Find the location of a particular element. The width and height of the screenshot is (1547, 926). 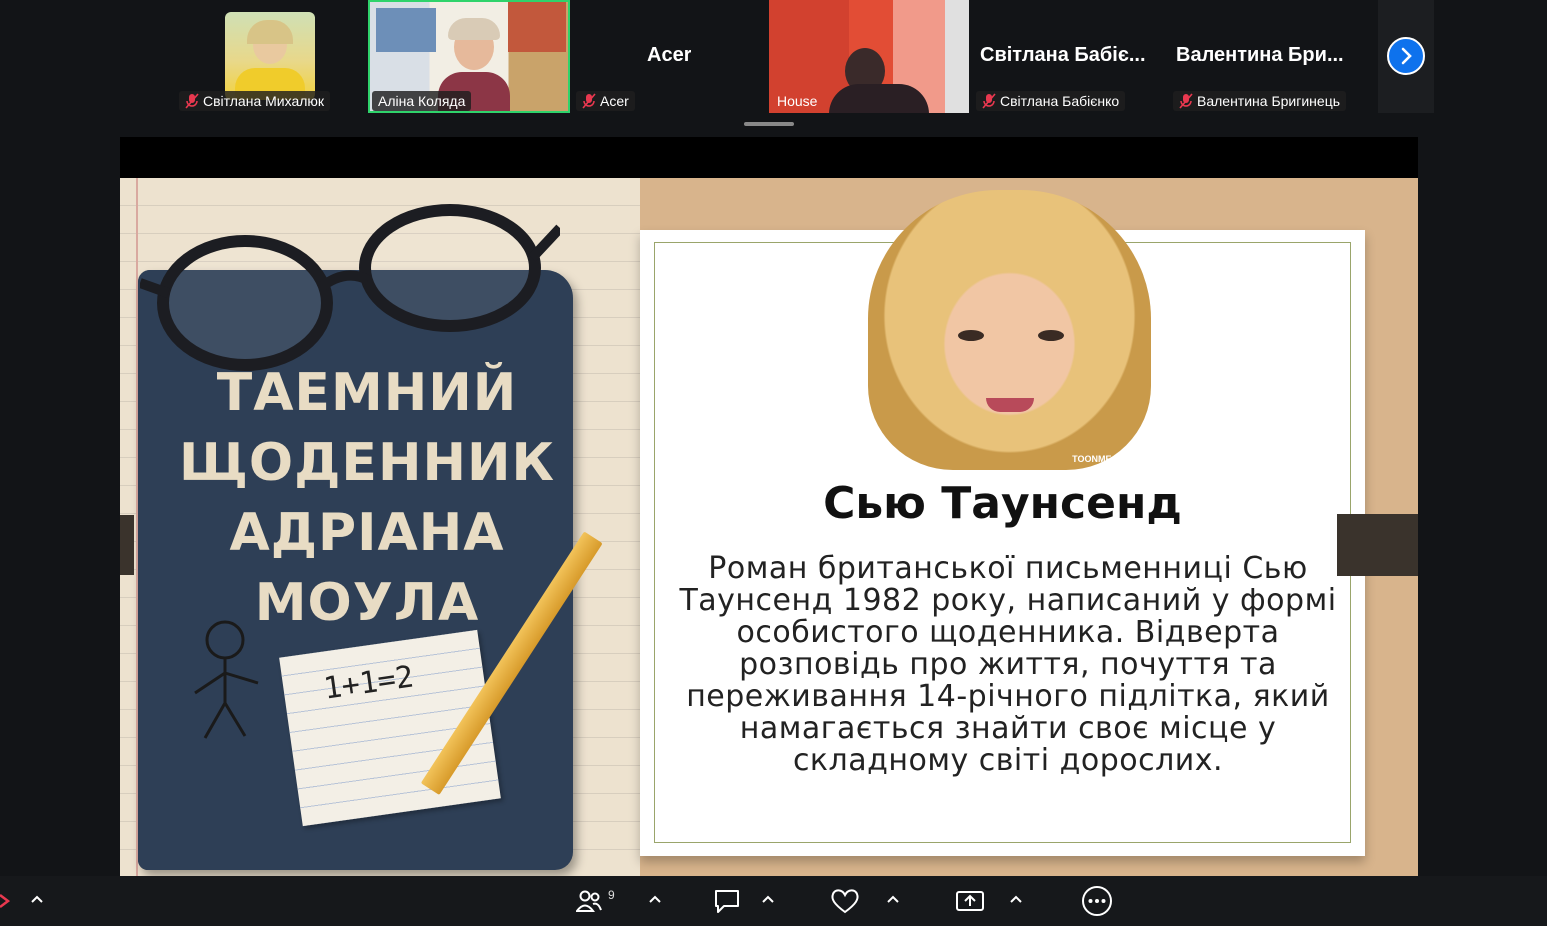

mute-button is located at coordinates (5, 901).